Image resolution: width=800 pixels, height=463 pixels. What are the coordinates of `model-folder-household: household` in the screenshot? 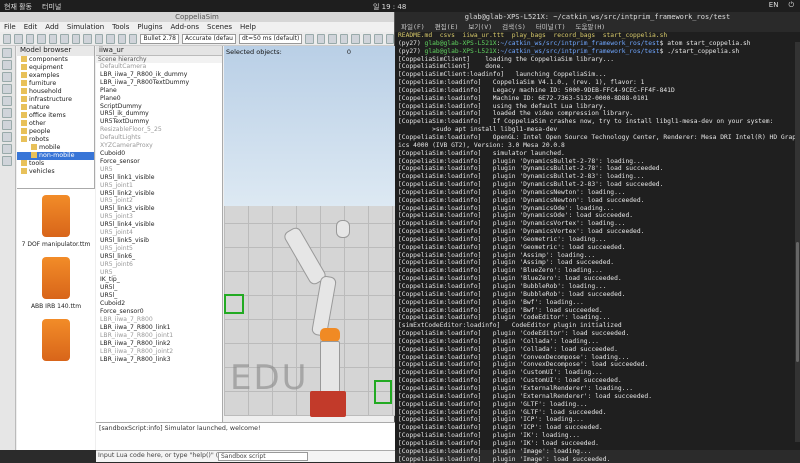 It's located at (55, 92).